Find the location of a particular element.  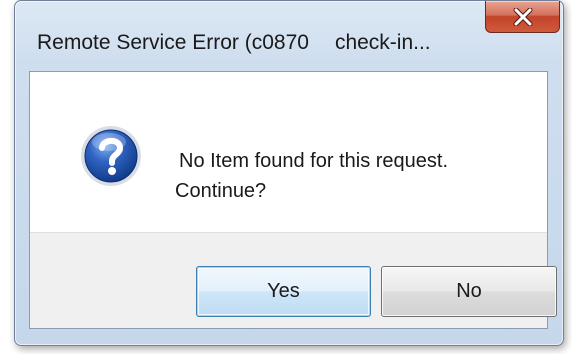

window-title-part1: Remote Service Error (c0870 is located at coordinates (173, 42).